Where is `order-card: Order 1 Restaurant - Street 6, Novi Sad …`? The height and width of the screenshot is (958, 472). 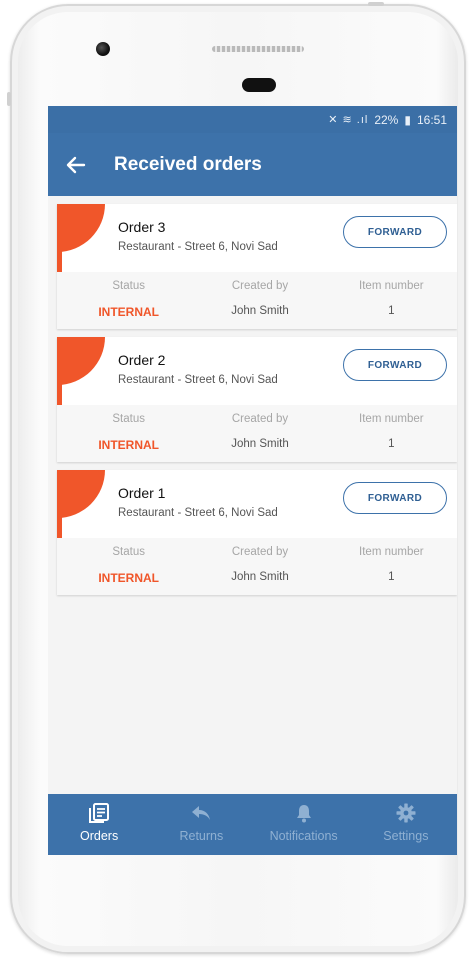
order-card: Order 1 Restaurant - Street 6, Novi Sad … is located at coordinates (257, 532).